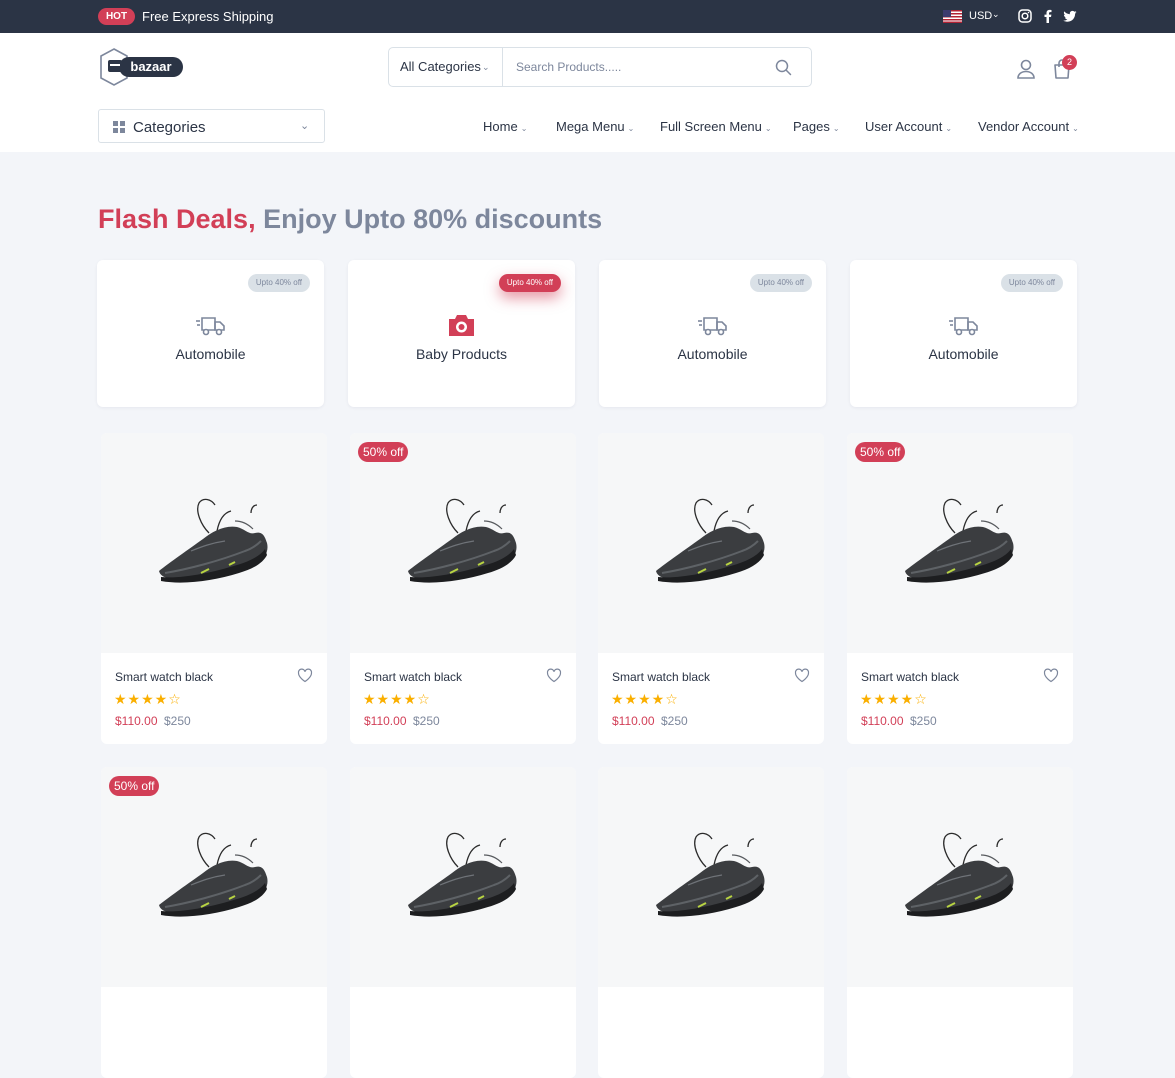 This screenshot has height=1078, width=1175. I want to click on categories-dropdown: Categories ⌄, so click(211, 126).